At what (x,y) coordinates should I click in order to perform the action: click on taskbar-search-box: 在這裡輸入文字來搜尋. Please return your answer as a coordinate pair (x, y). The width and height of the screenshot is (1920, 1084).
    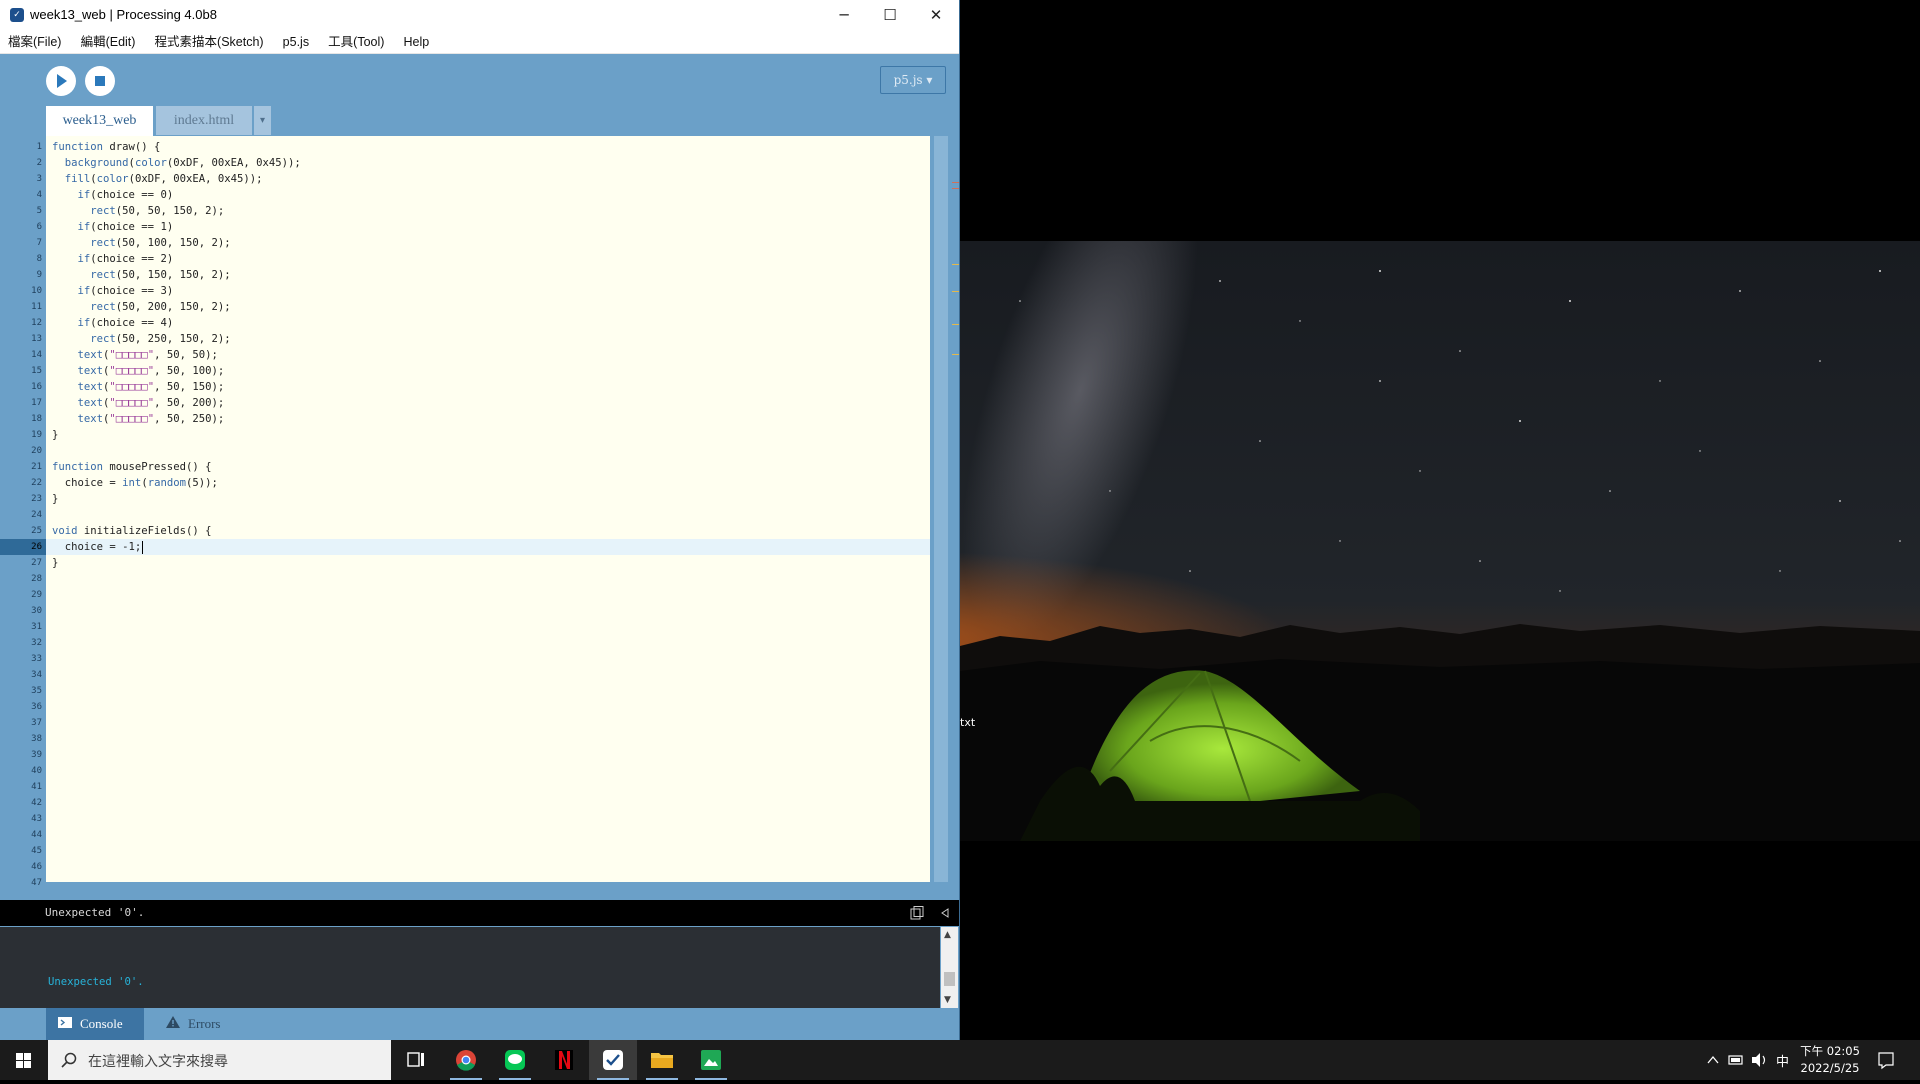
    Looking at the image, I should click on (219, 1060).